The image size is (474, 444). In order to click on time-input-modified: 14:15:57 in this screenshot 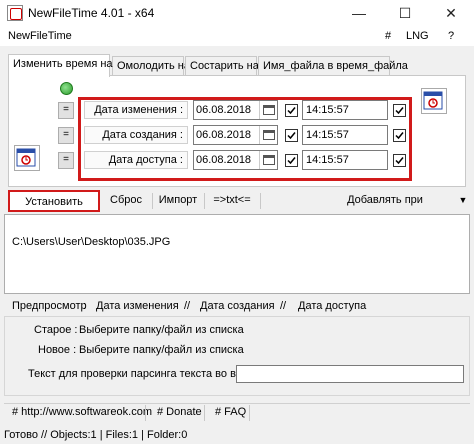, I will do `click(345, 110)`.